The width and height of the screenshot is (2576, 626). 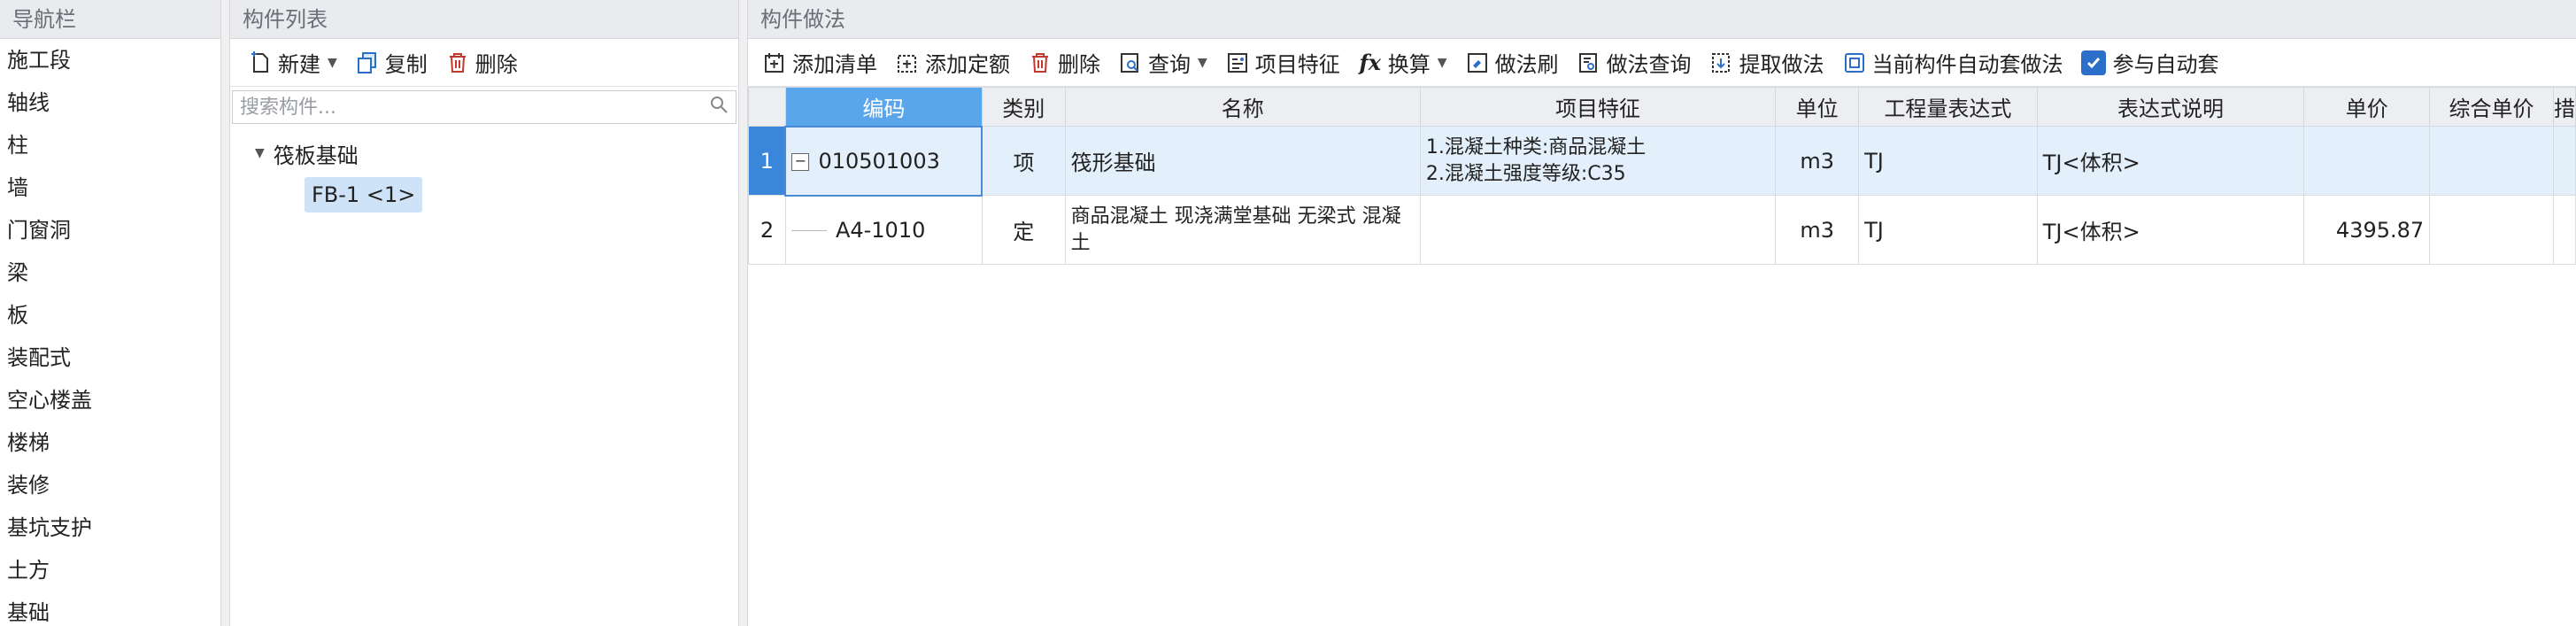 What do you see at coordinates (110, 400) in the screenshot?
I see `nav-item-hollow-floor: 空心楼盖` at bounding box center [110, 400].